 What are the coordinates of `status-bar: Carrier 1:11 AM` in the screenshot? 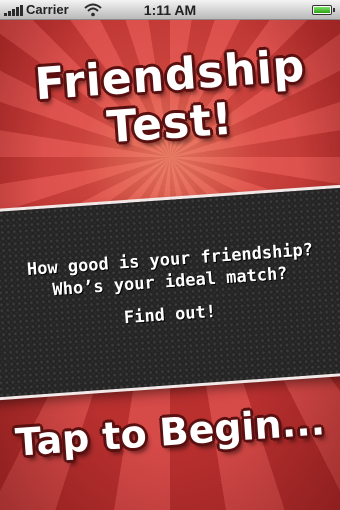 It's located at (170, 10).